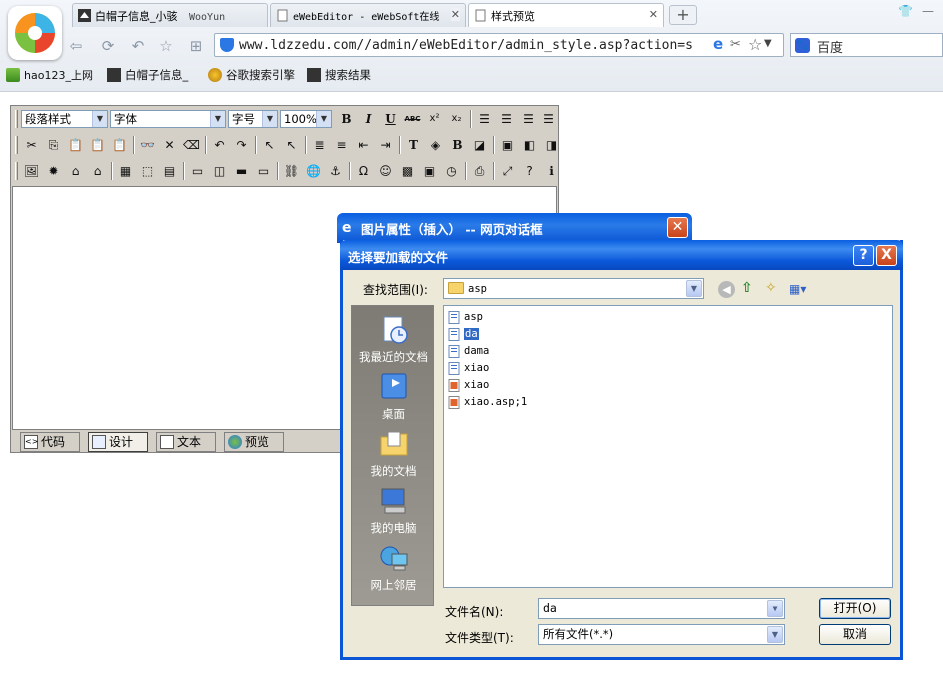 This screenshot has width=943, height=676. Describe the element at coordinates (196, 46) in the screenshot. I see `apps-grid-icon: ⊞` at that location.